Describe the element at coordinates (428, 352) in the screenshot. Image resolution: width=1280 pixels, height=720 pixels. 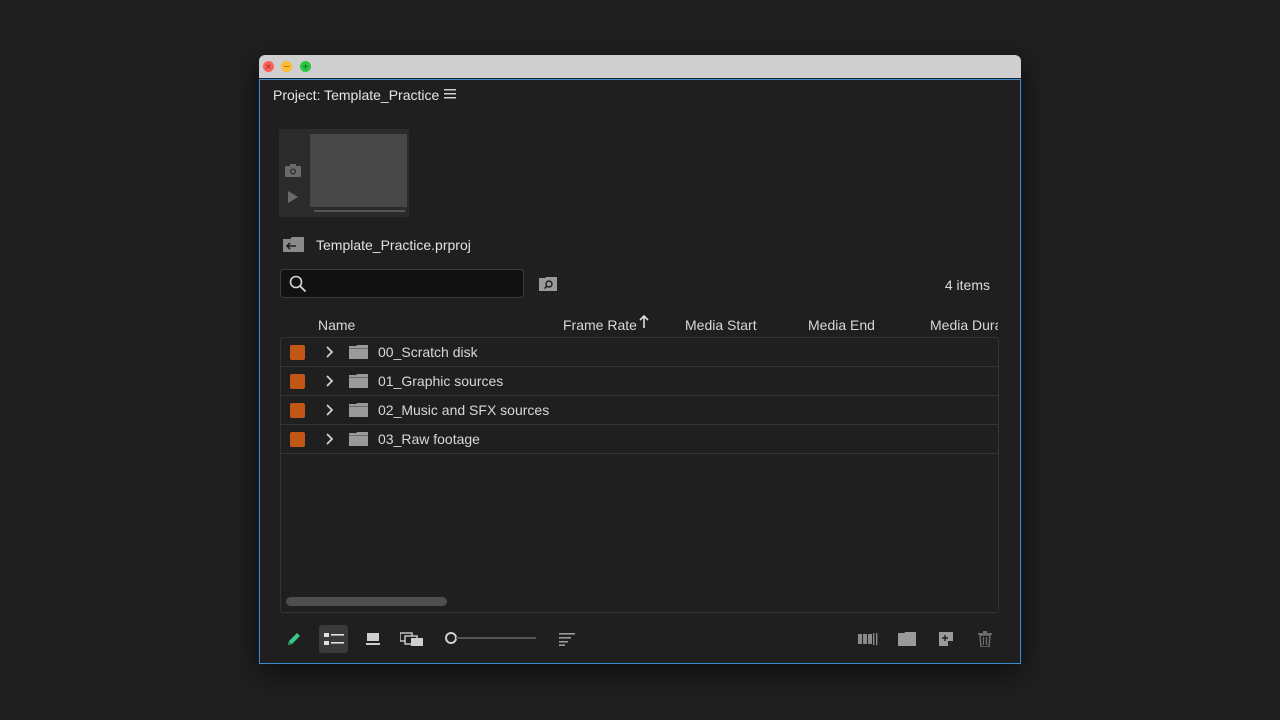
I see `item-name: 00_Scratch disk` at that location.